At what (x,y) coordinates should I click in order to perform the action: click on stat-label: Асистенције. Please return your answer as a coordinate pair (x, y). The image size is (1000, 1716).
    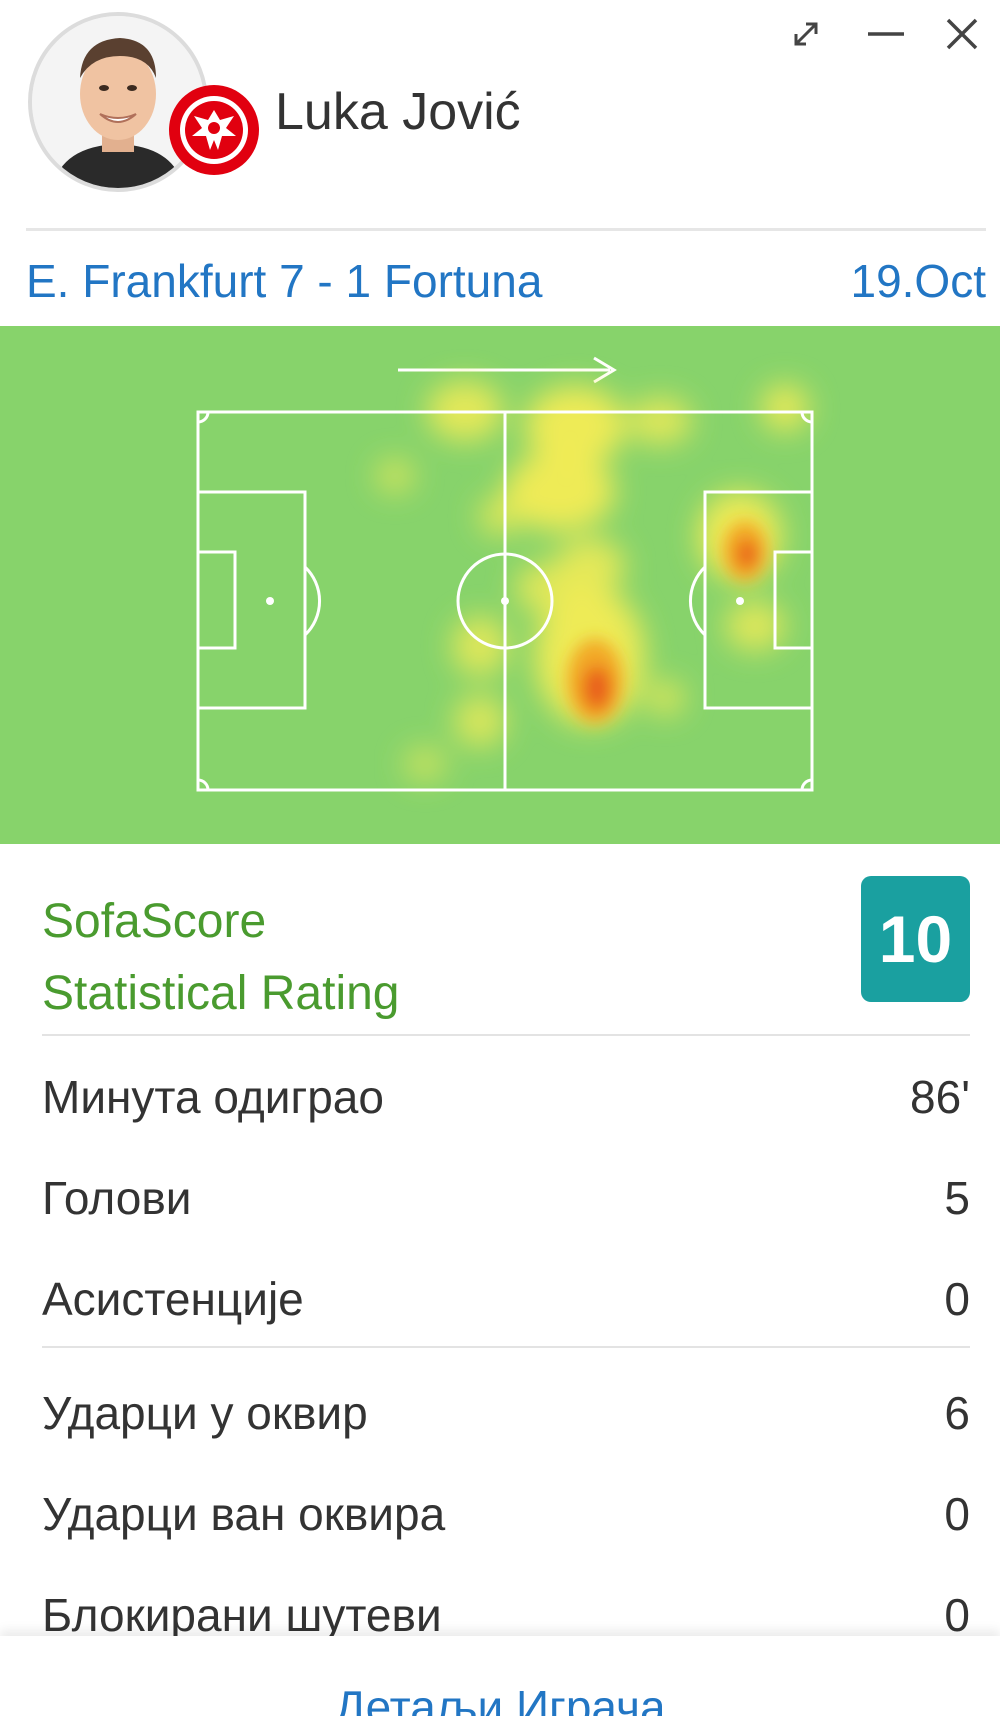
    Looking at the image, I should click on (173, 1299).